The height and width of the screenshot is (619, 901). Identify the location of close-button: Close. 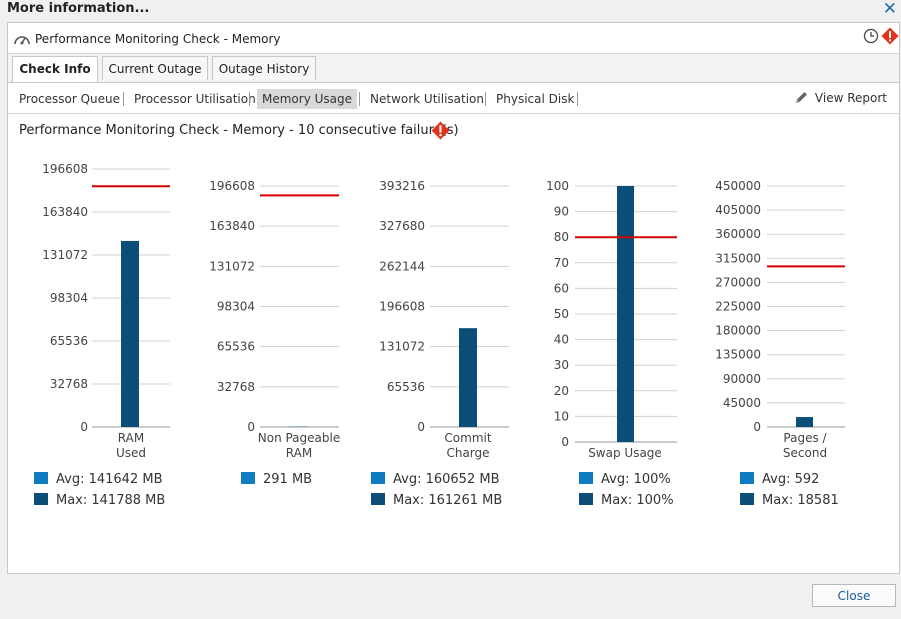
(854, 595).